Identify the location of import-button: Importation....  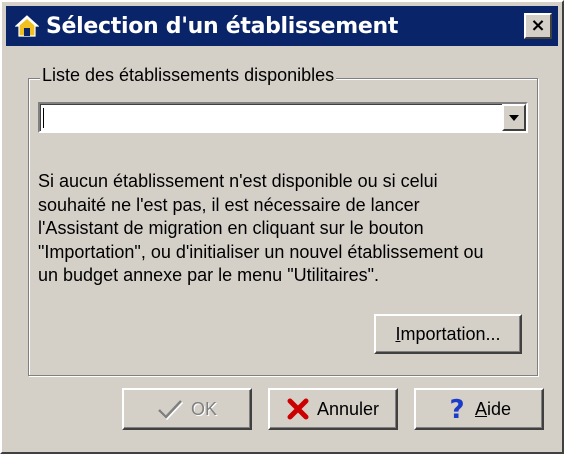
(448, 334).